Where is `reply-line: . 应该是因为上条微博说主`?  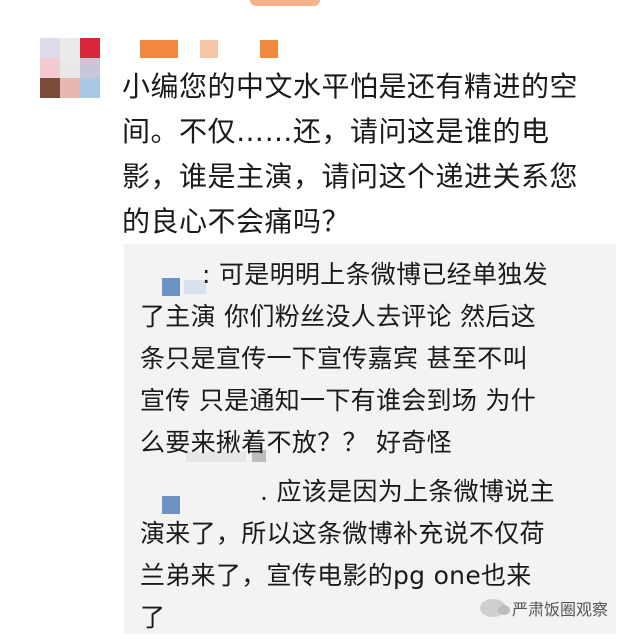
reply-line: . 应该是因为上条微博说主 is located at coordinates (407, 491).